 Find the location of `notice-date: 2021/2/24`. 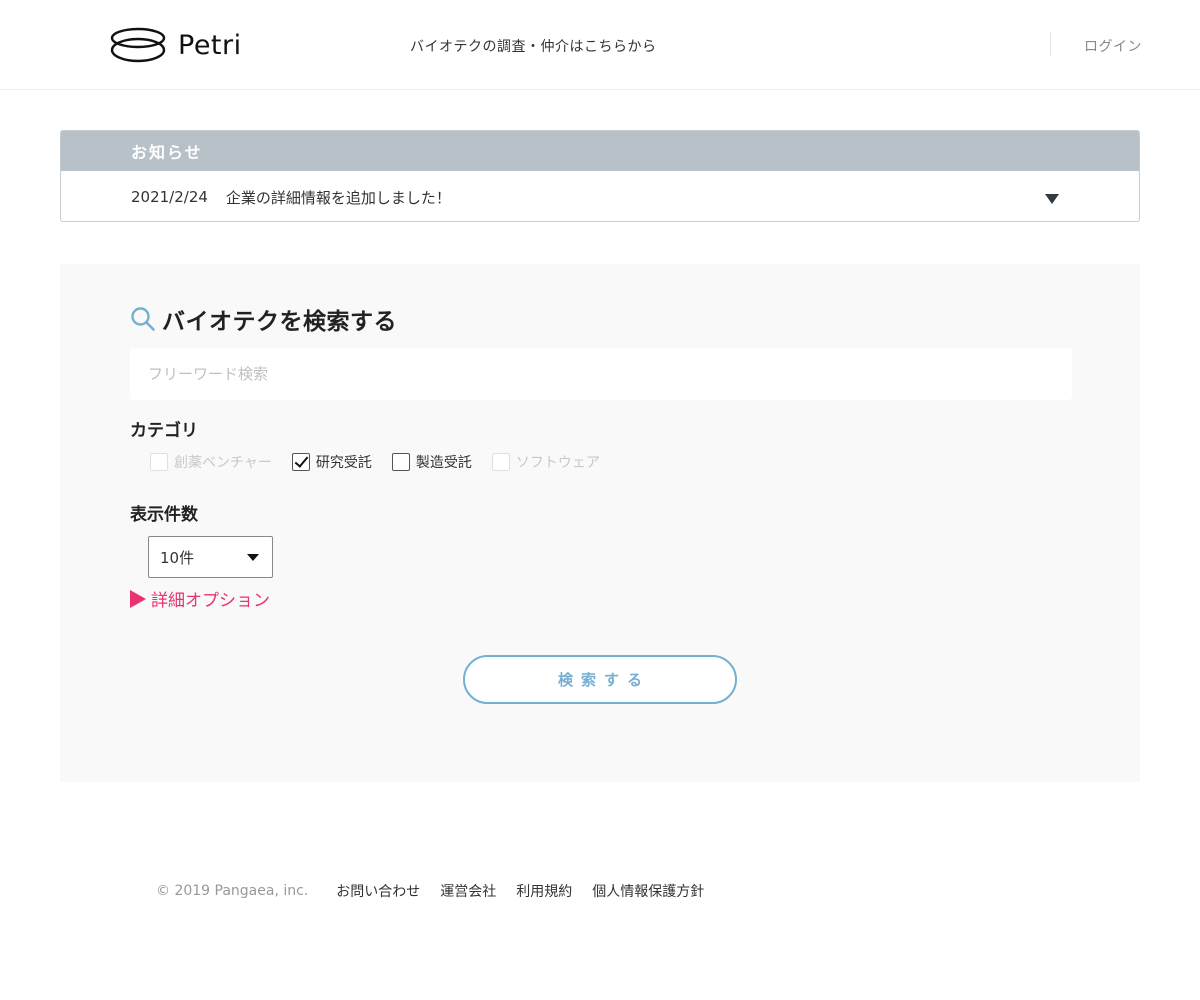

notice-date: 2021/2/24 is located at coordinates (169, 197).